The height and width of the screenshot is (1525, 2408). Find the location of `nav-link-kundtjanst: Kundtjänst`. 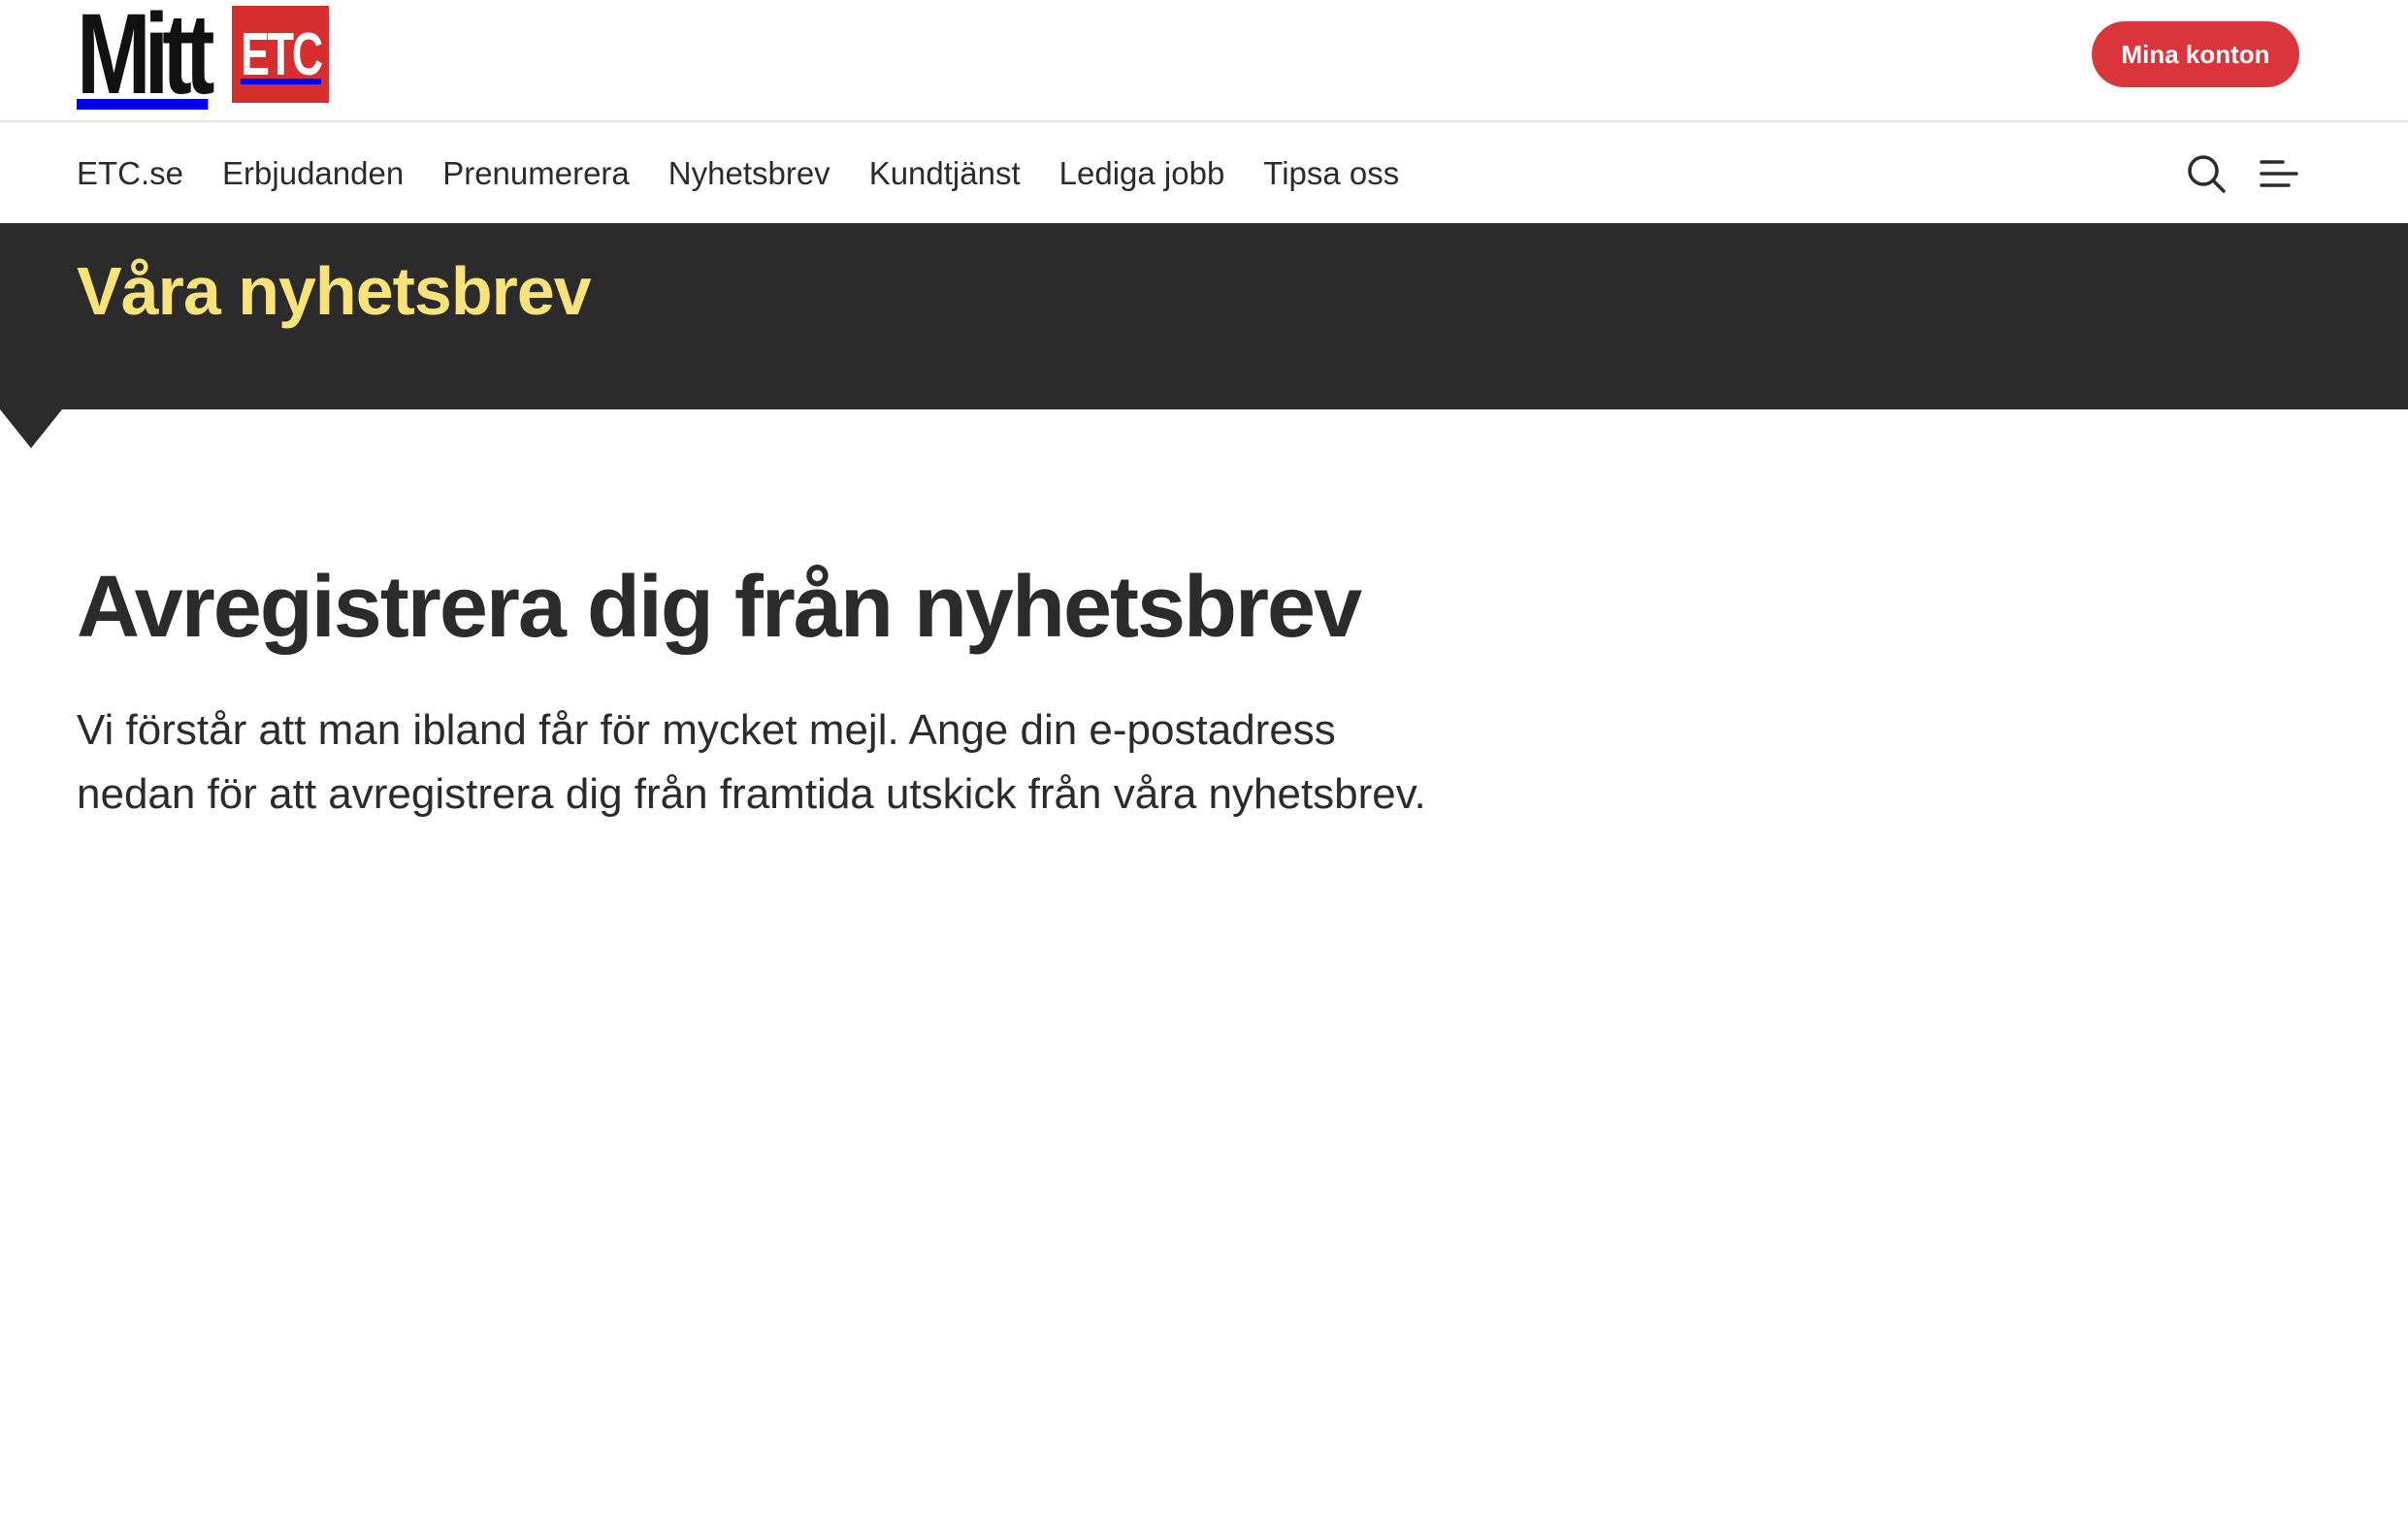

nav-link-kundtjanst: Kundtjänst is located at coordinates (945, 173).